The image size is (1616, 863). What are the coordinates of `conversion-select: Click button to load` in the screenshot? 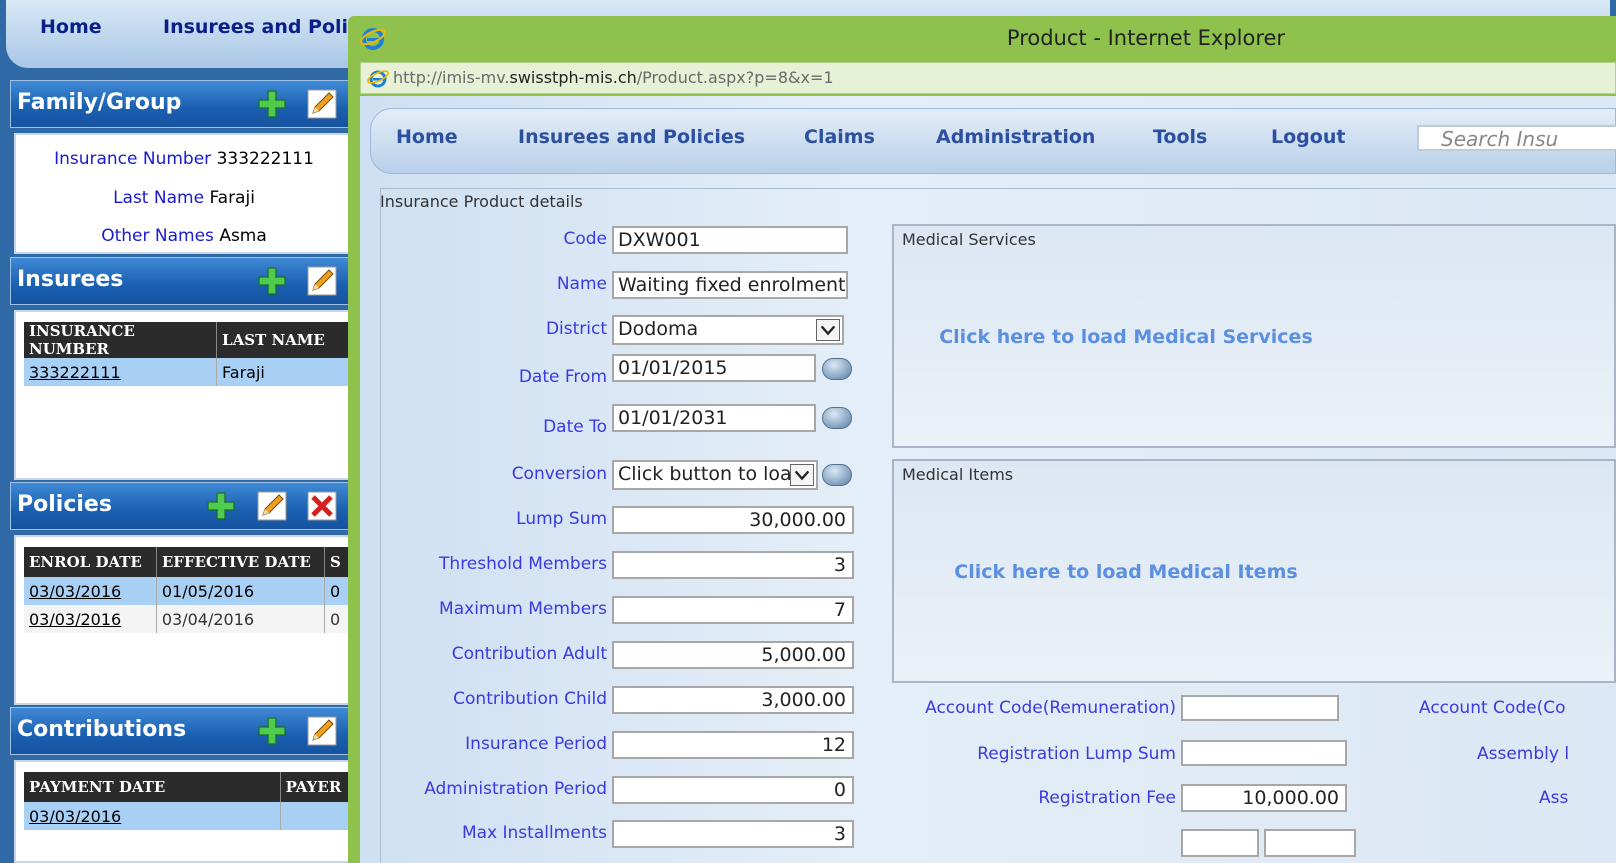 It's located at (715, 475).